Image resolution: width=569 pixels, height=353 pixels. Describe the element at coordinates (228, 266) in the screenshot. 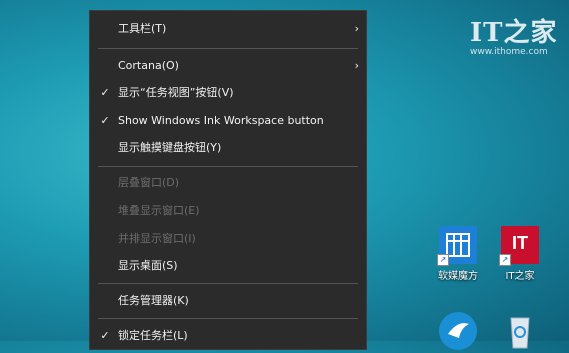

I see `menu-item-show-desktop: 显示桌面(S)` at that location.